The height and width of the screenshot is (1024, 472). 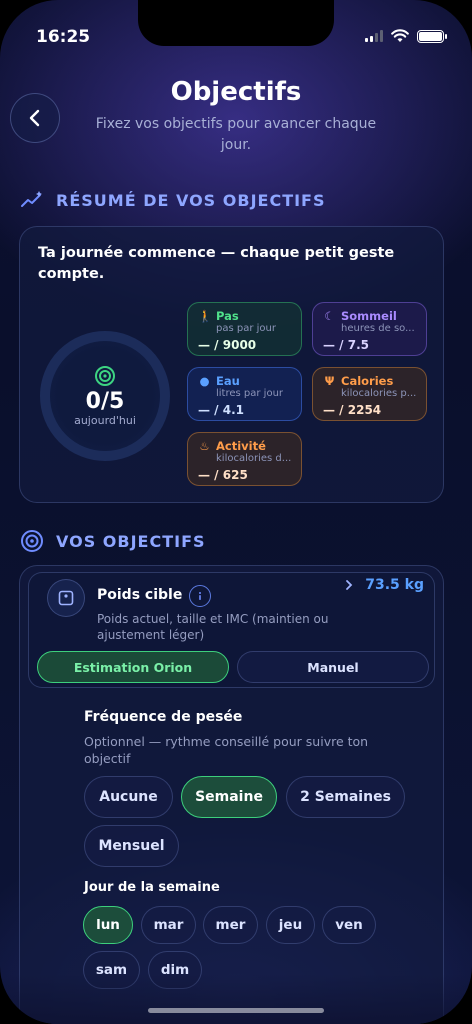 I want to click on day-lun: lun, so click(x=108, y=925).